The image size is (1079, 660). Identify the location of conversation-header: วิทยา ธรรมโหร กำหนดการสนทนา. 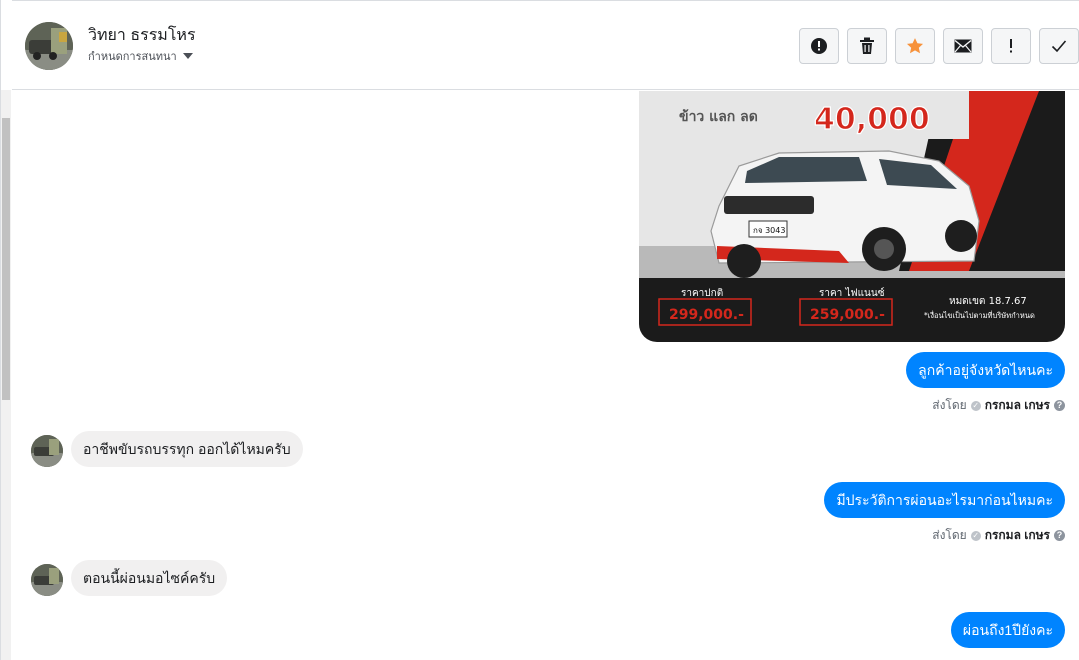
(545, 45).